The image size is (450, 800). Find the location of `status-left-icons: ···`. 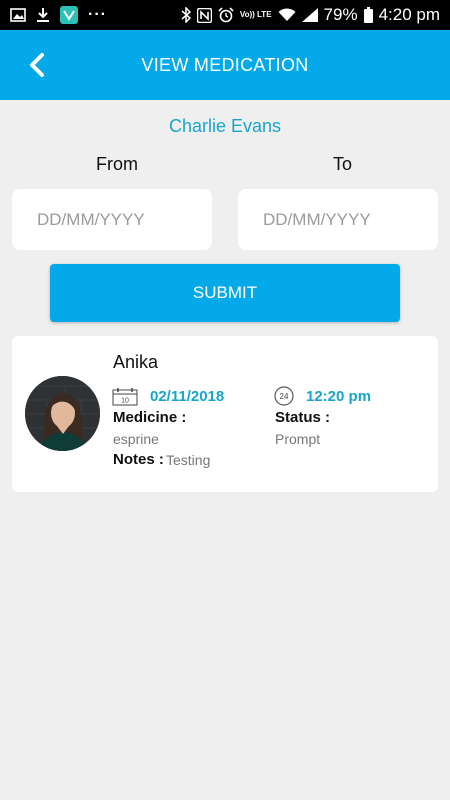

status-left-icons: ··· is located at coordinates (53, 15).